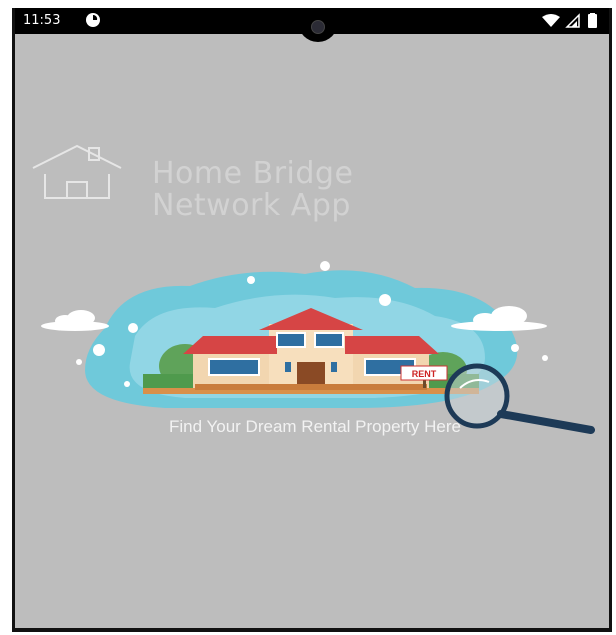 The width and height of the screenshot is (616, 635). What do you see at coordinates (77, 175) in the screenshot?
I see `house-outline-icon` at bounding box center [77, 175].